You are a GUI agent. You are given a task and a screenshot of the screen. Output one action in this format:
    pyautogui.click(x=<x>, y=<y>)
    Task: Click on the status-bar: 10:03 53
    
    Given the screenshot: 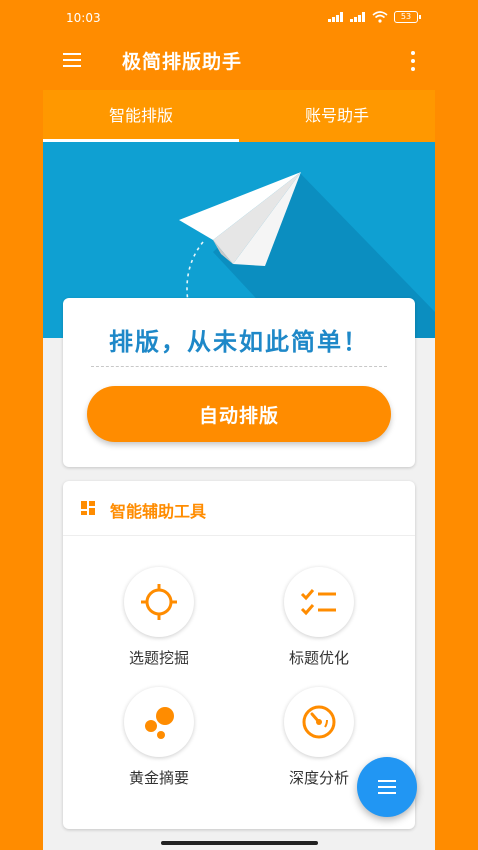 What is the action you would take?
    pyautogui.click(x=239, y=18)
    